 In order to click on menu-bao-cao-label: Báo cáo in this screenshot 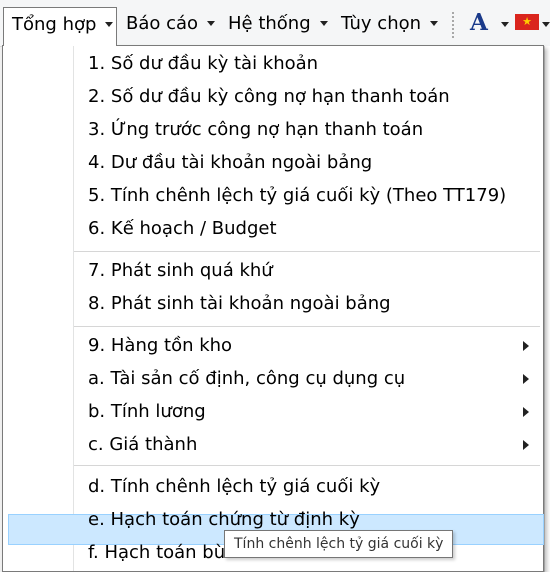, I will do `click(162, 23)`.